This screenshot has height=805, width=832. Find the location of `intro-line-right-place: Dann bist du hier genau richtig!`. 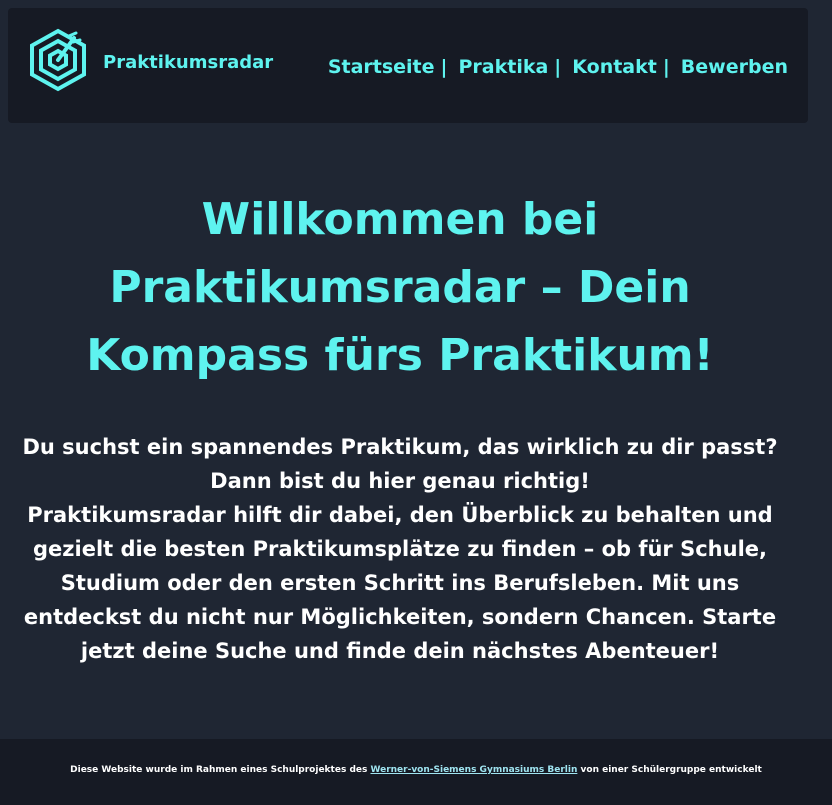

intro-line-right-place: Dann bist du hier genau richtig! is located at coordinates (400, 481).